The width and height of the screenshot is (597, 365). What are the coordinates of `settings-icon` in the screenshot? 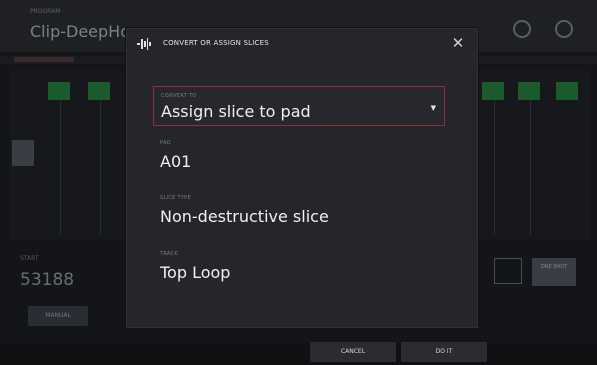 It's located at (564, 29).